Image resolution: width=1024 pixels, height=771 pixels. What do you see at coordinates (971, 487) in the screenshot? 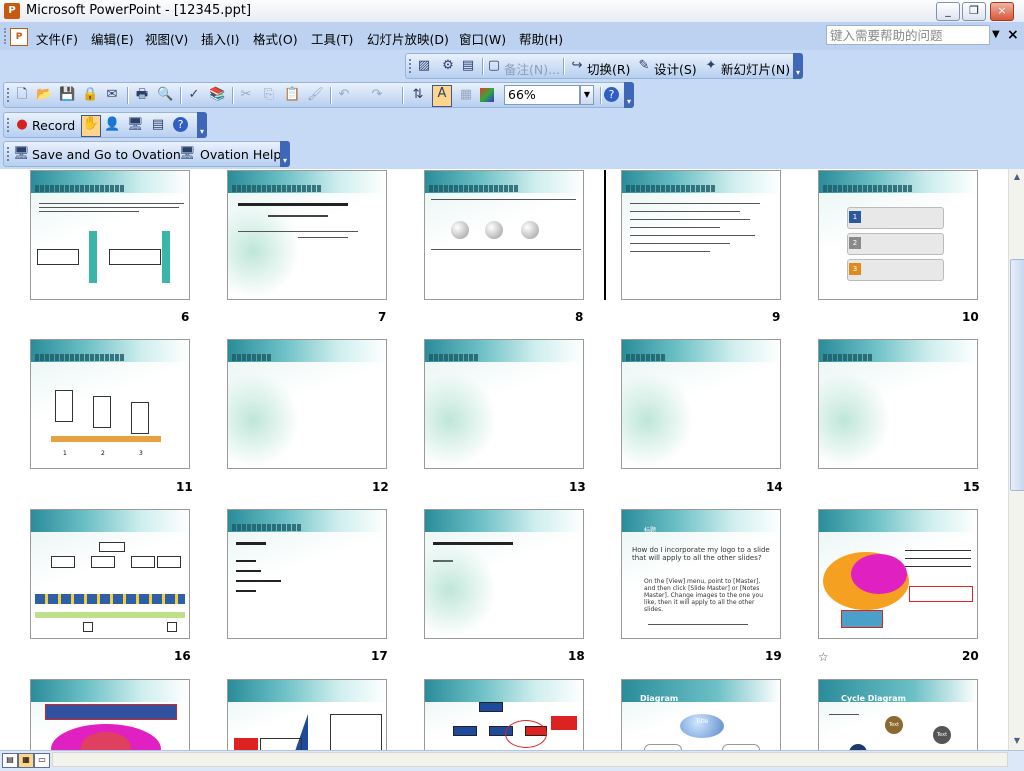
I see `slide-number: 15` at bounding box center [971, 487].